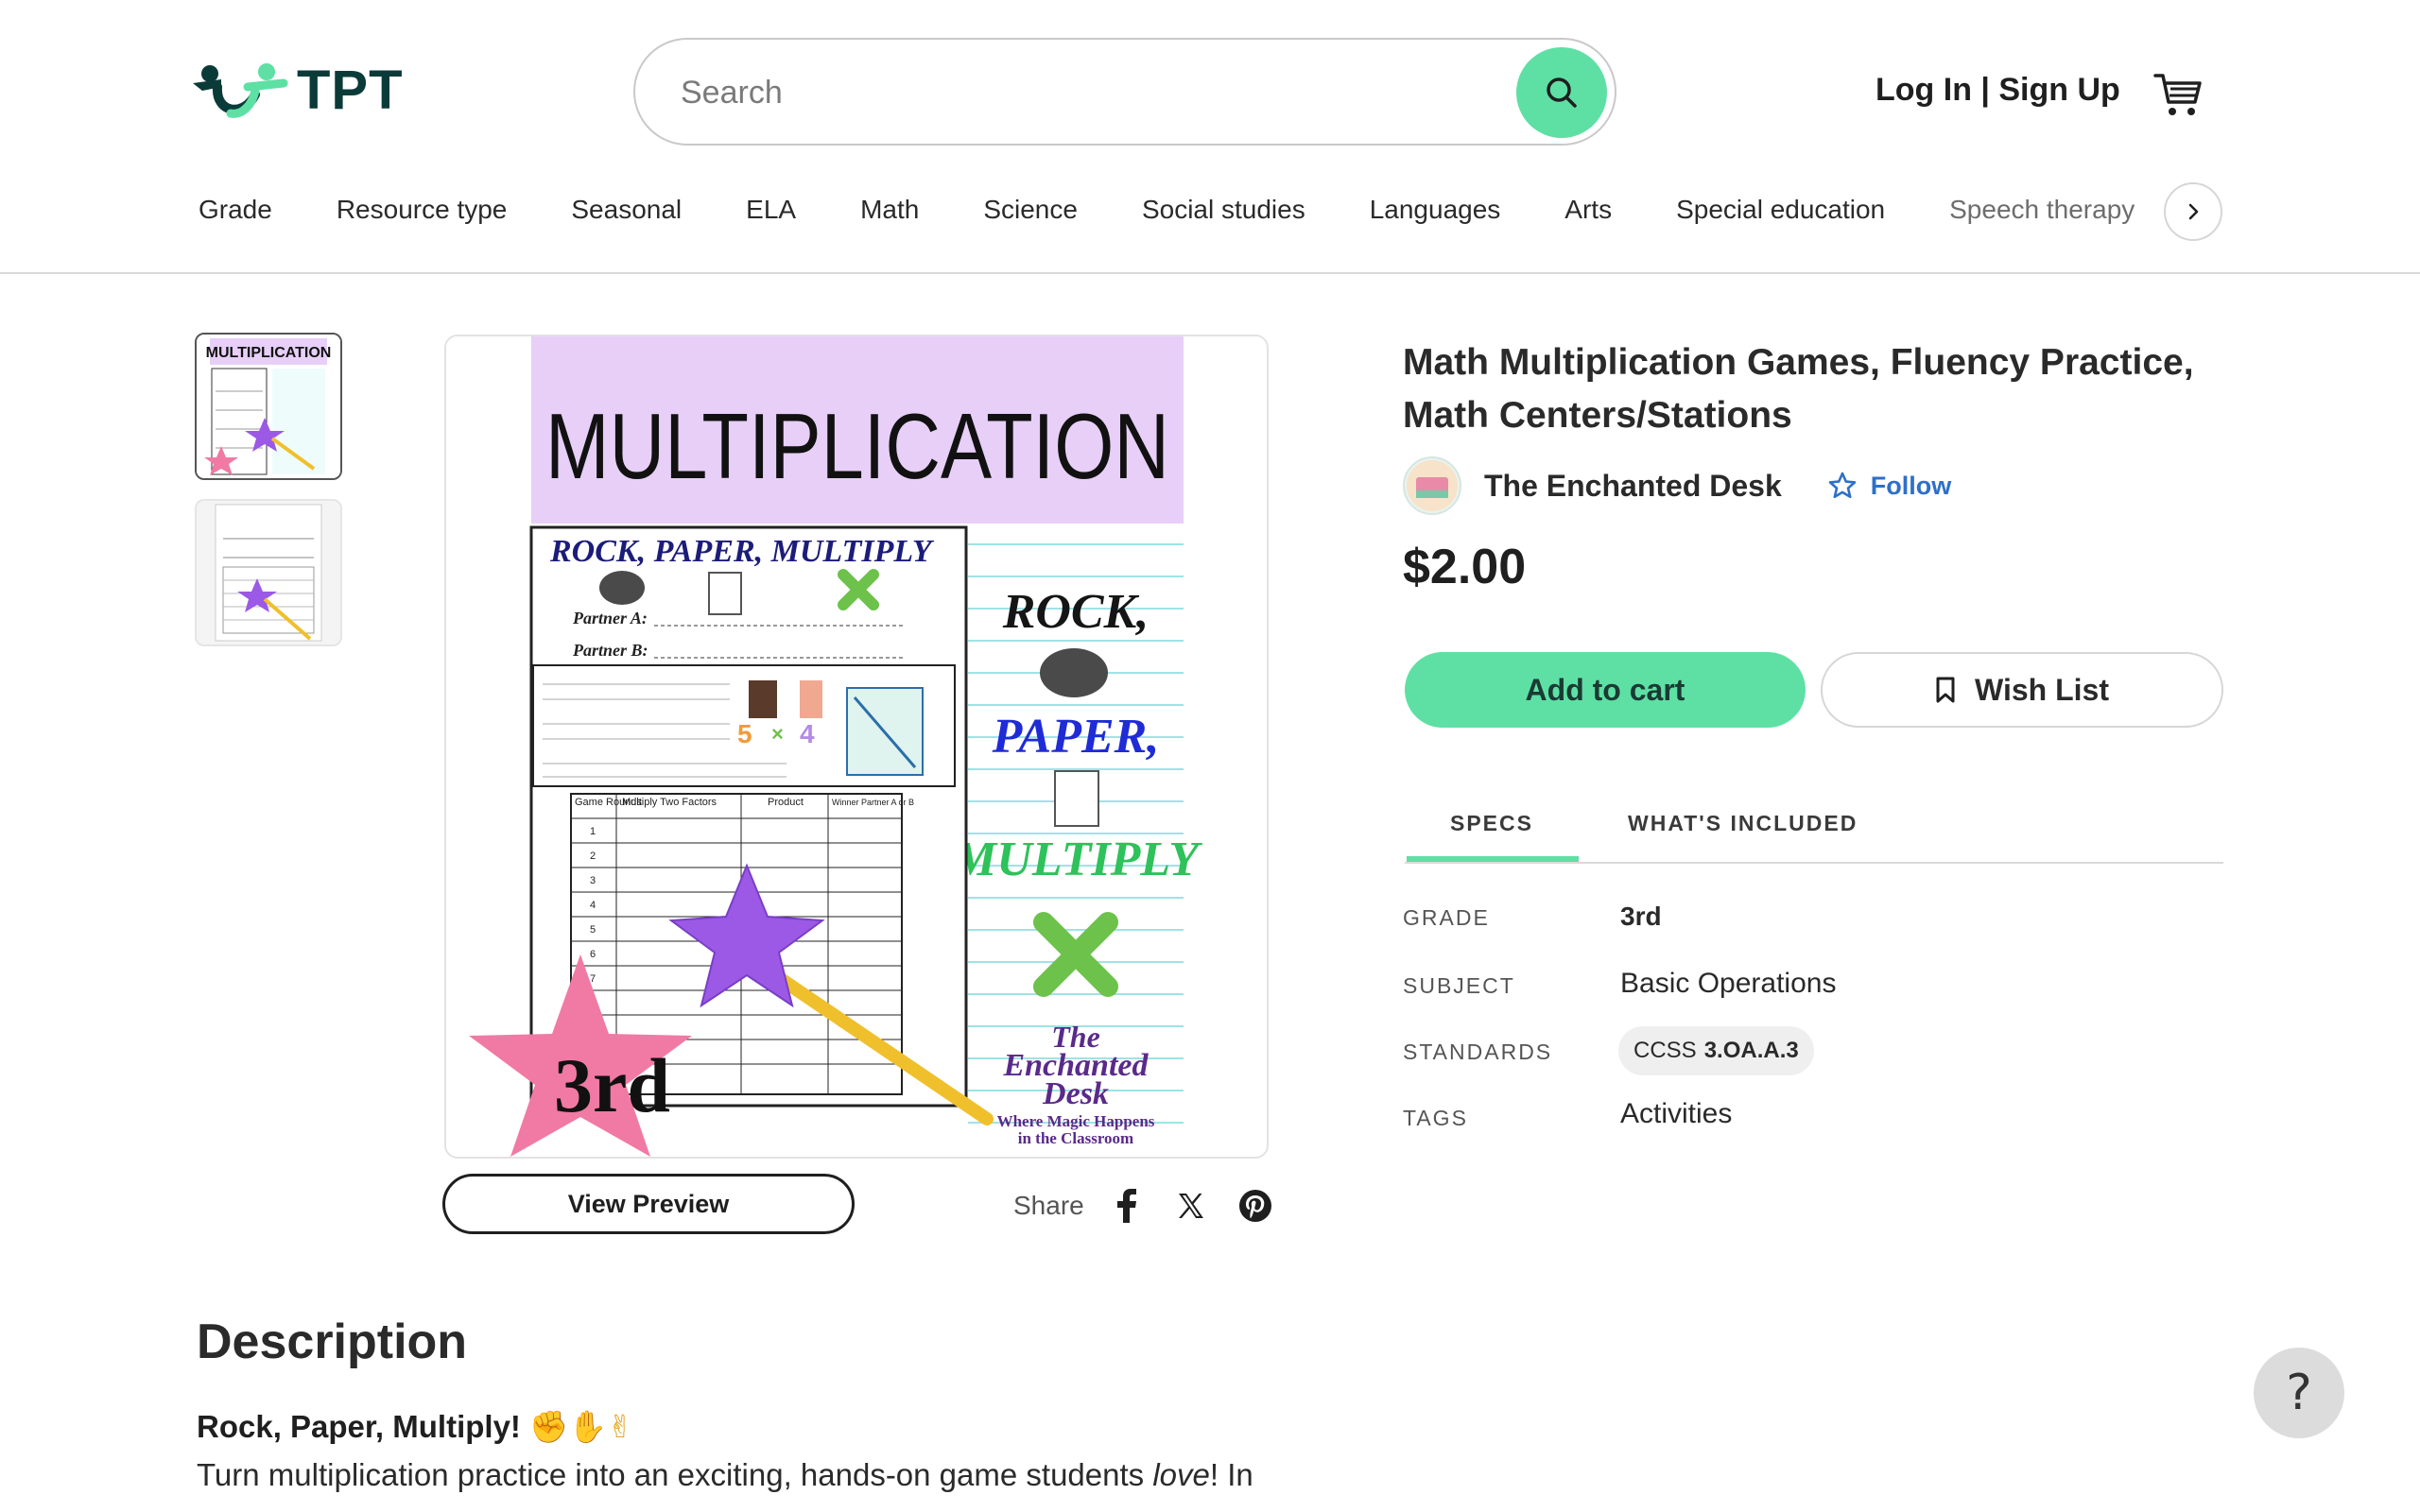  Describe the element at coordinates (1077, 859) in the screenshot. I see `cover-side-multiply: MULTIPLY` at that location.